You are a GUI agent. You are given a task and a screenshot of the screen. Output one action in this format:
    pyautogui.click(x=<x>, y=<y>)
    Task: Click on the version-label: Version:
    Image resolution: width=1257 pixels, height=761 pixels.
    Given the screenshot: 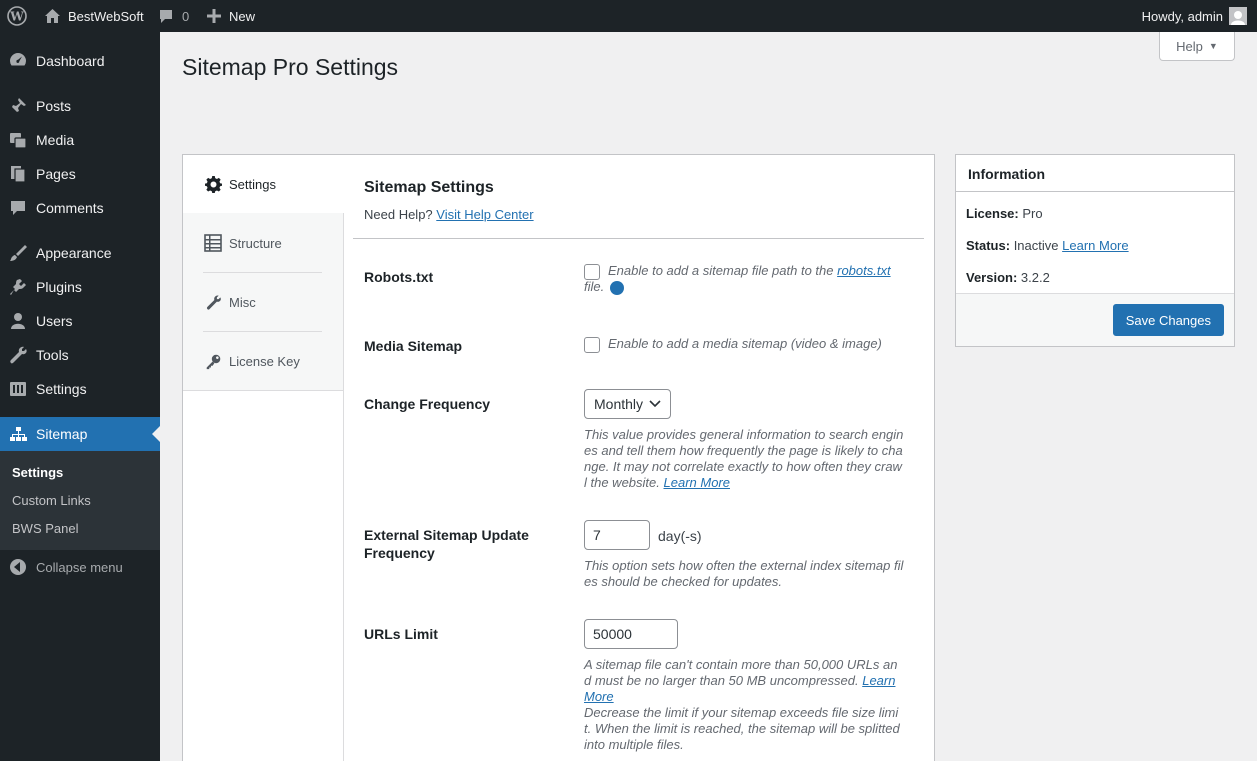 What is the action you would take?
    pyautogui.click(x=992, y=277)
    